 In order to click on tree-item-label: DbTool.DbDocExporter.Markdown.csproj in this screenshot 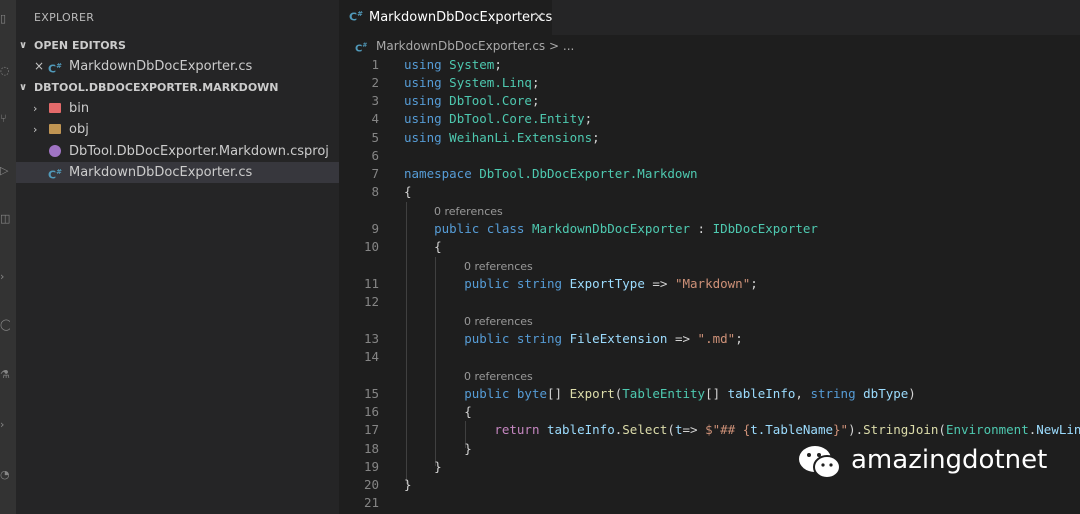, I will do `click(199, 151)`.